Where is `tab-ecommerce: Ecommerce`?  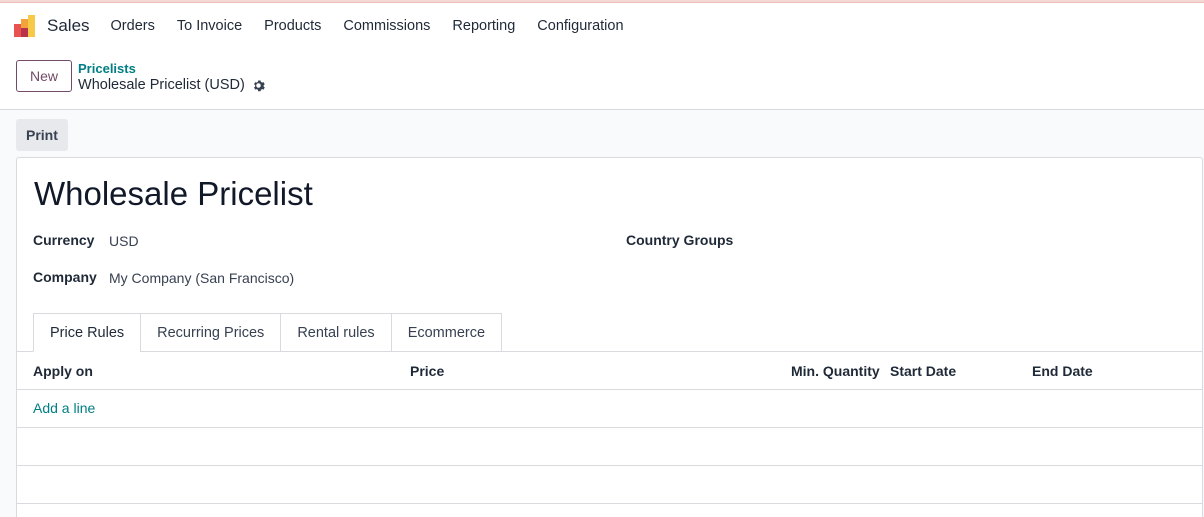
tab-ecommerce: Ecommerce is located at coordinates (446, 332).